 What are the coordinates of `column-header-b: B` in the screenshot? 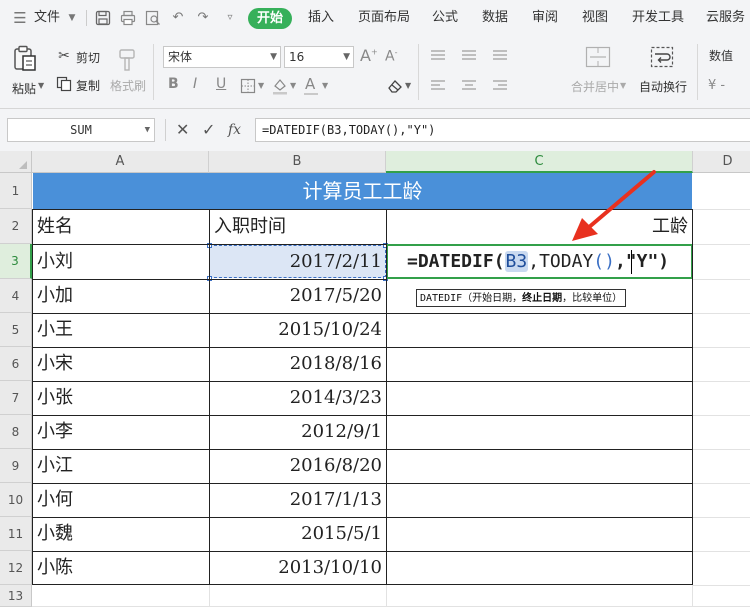 It's located at (297, 162).